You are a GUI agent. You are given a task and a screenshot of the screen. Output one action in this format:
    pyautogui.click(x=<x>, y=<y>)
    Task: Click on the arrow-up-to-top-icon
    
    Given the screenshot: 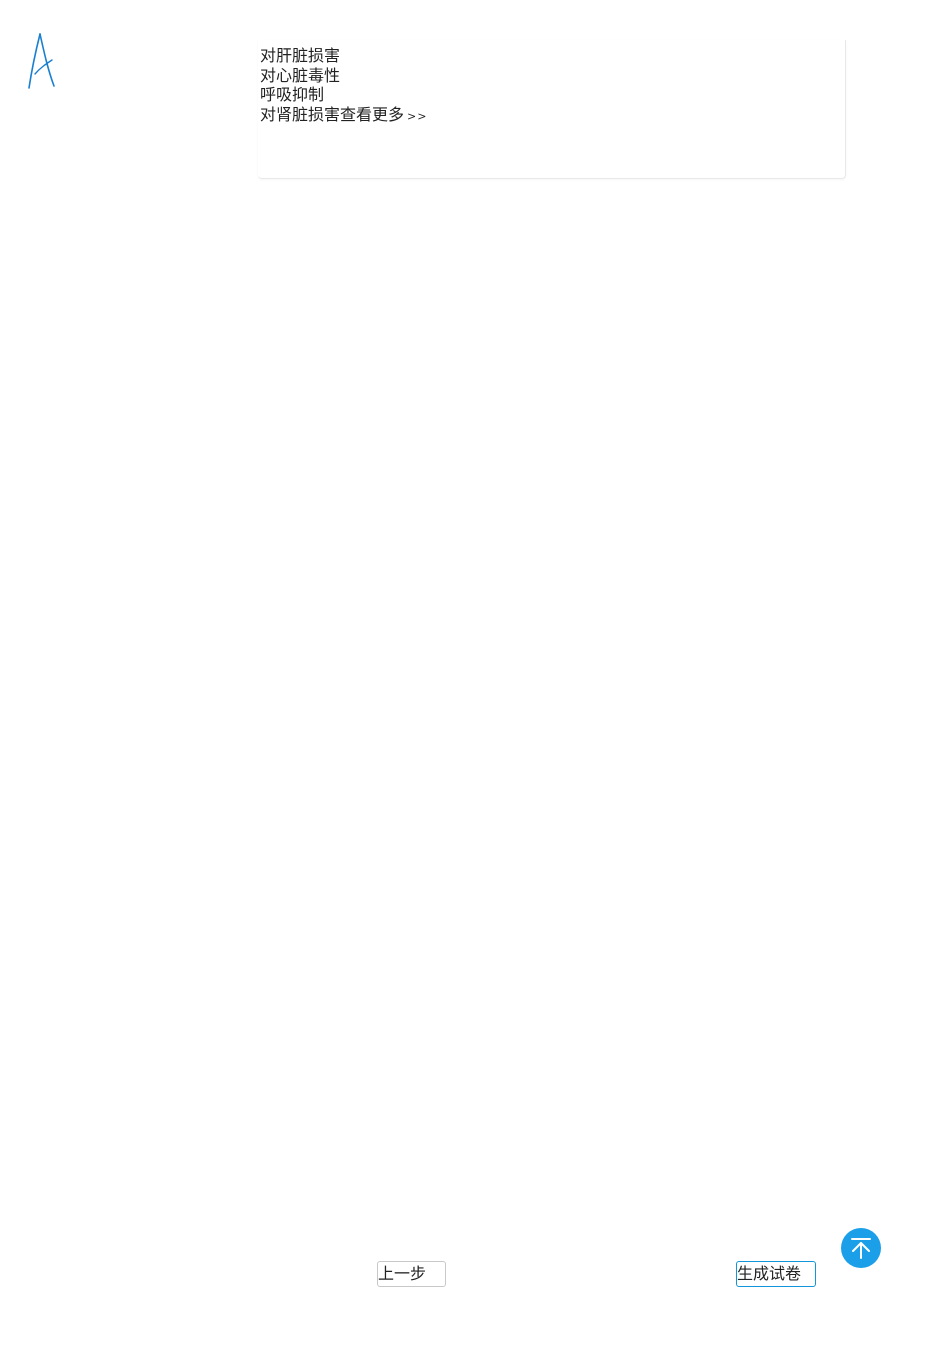 What is the action you would take?
    pyautogui.click(x=861, y=1248)
    